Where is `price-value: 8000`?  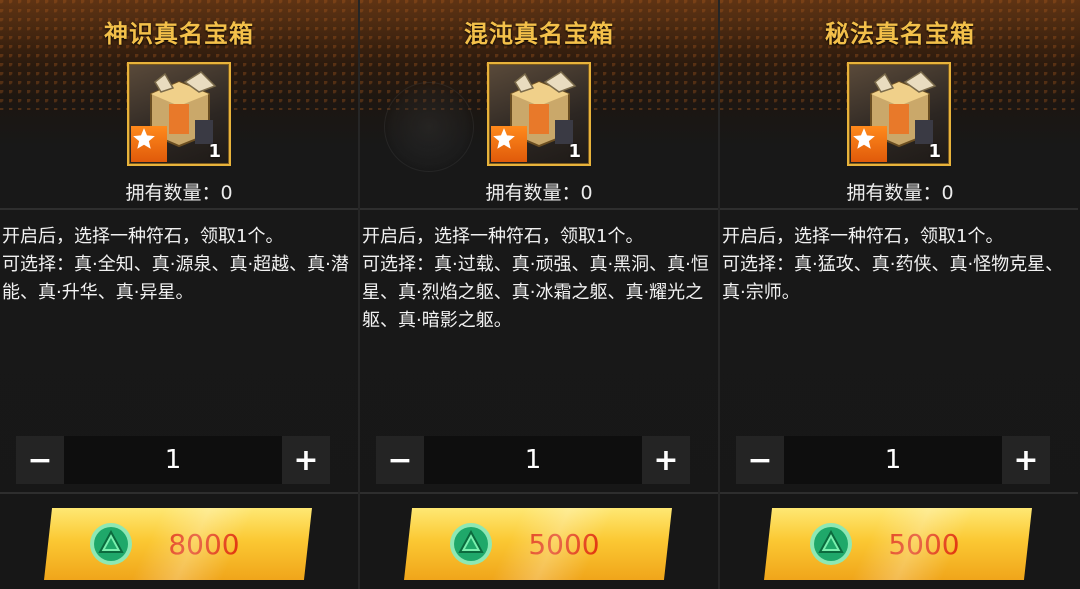
price-value: 8000 is located at coordinates (204, 544).